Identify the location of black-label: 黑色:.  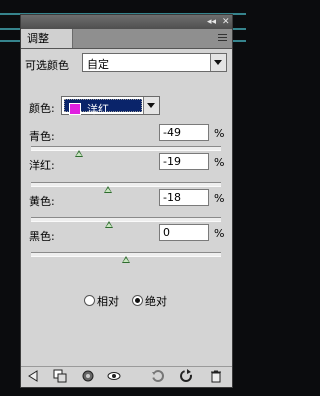
(42, 236).